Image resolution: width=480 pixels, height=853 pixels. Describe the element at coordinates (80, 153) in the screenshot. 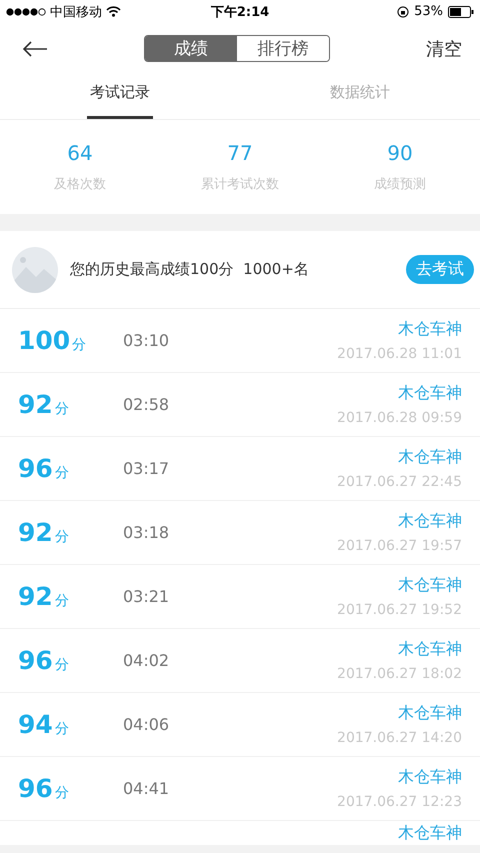

I see `stat-value: 64` at that location.